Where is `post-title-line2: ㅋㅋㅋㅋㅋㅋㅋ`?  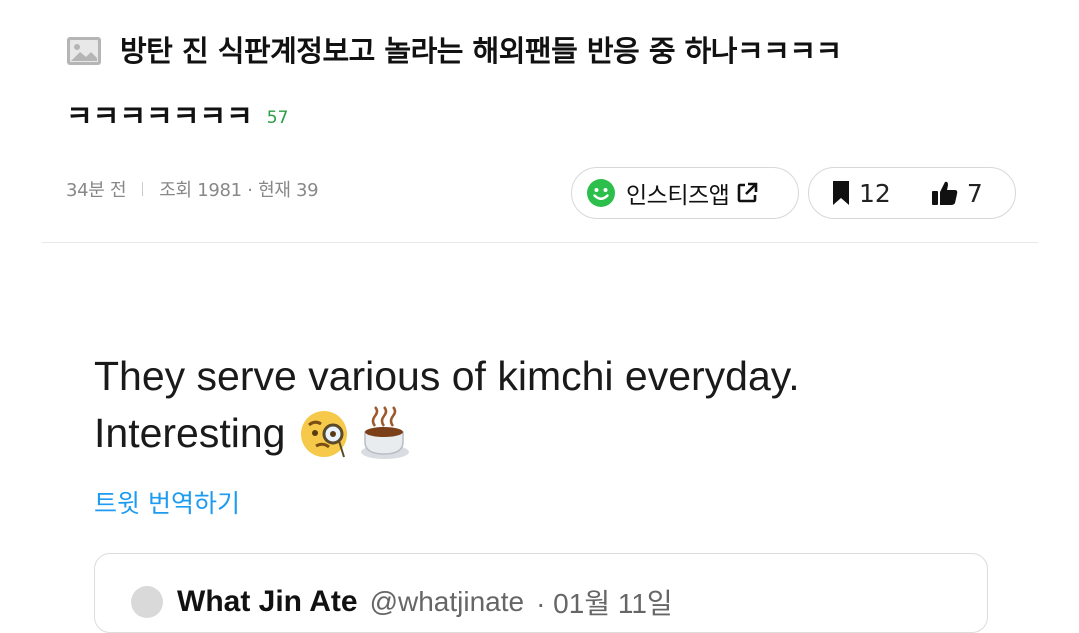
post-title-line2: ㅋㅋㅋㅋㅋㅋㅋ is located at coordinates (159, 116).